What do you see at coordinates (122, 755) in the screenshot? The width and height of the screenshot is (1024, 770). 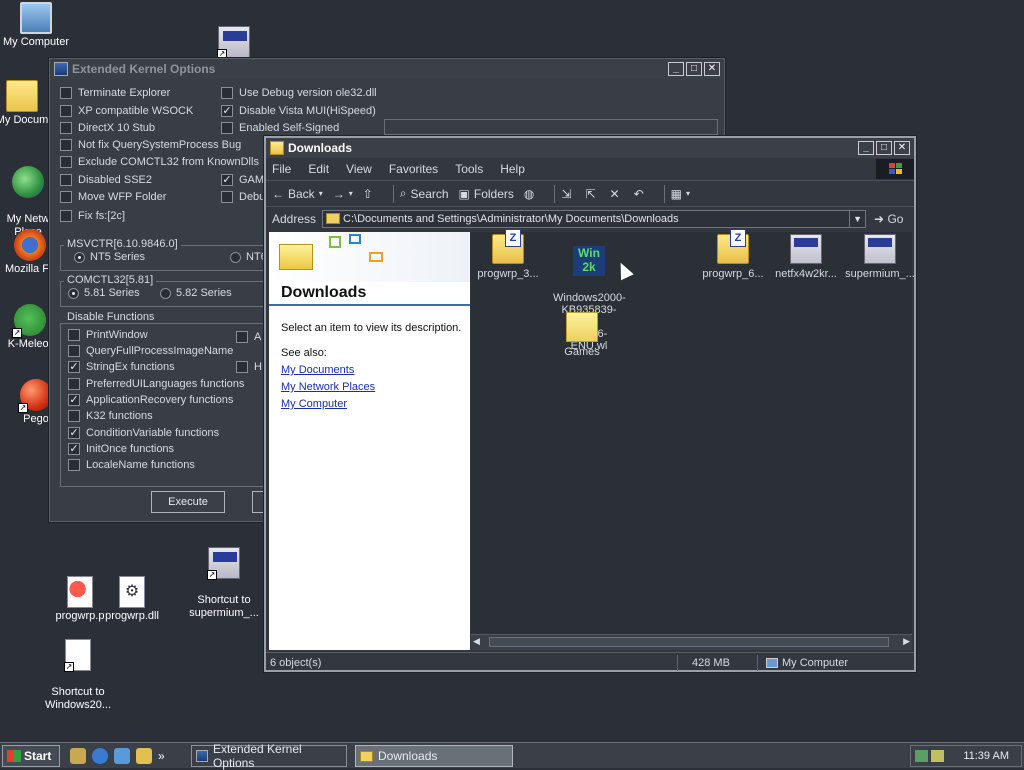 I see `outlook-express-icon` at bounding box center [122, 755].